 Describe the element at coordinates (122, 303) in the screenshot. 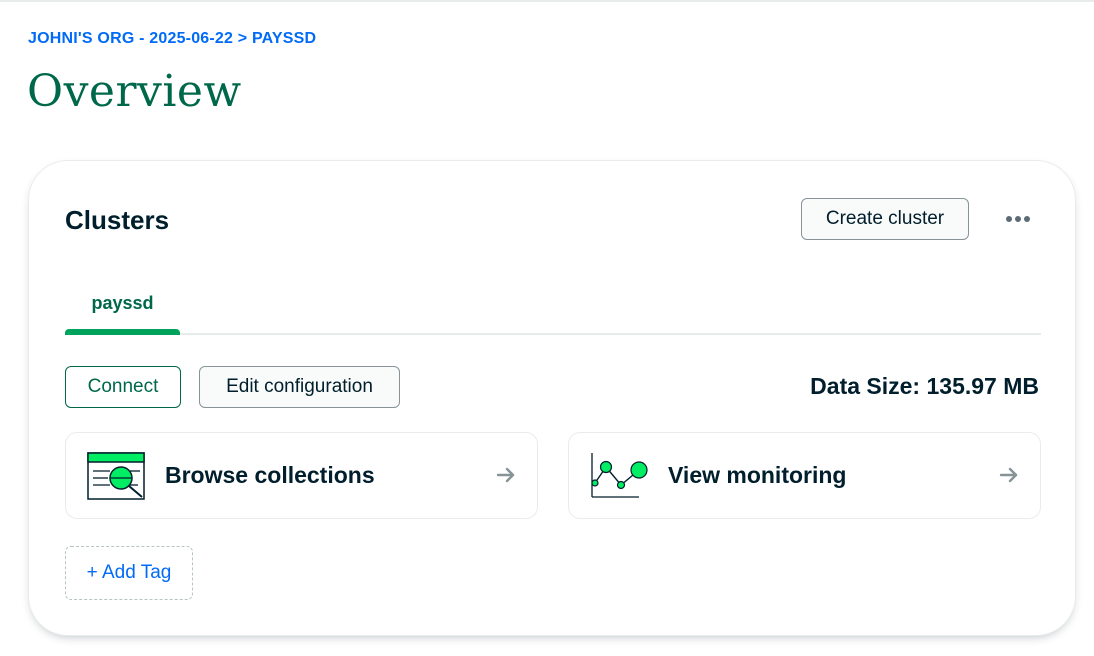

I see `tab-label: payssd` at that location.